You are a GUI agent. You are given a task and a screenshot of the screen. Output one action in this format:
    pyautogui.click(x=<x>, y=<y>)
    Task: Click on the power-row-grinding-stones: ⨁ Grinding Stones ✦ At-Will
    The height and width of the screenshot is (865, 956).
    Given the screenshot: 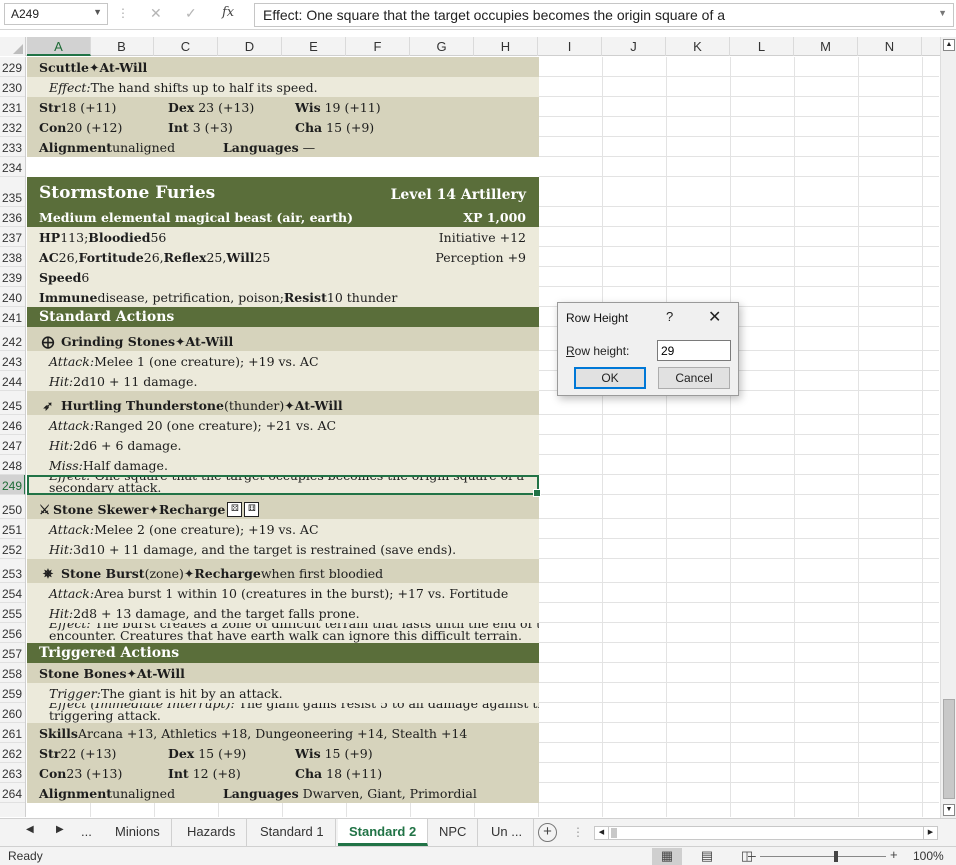 What is the action you would take?
    pyautogui.click(x=283, y=339)
    